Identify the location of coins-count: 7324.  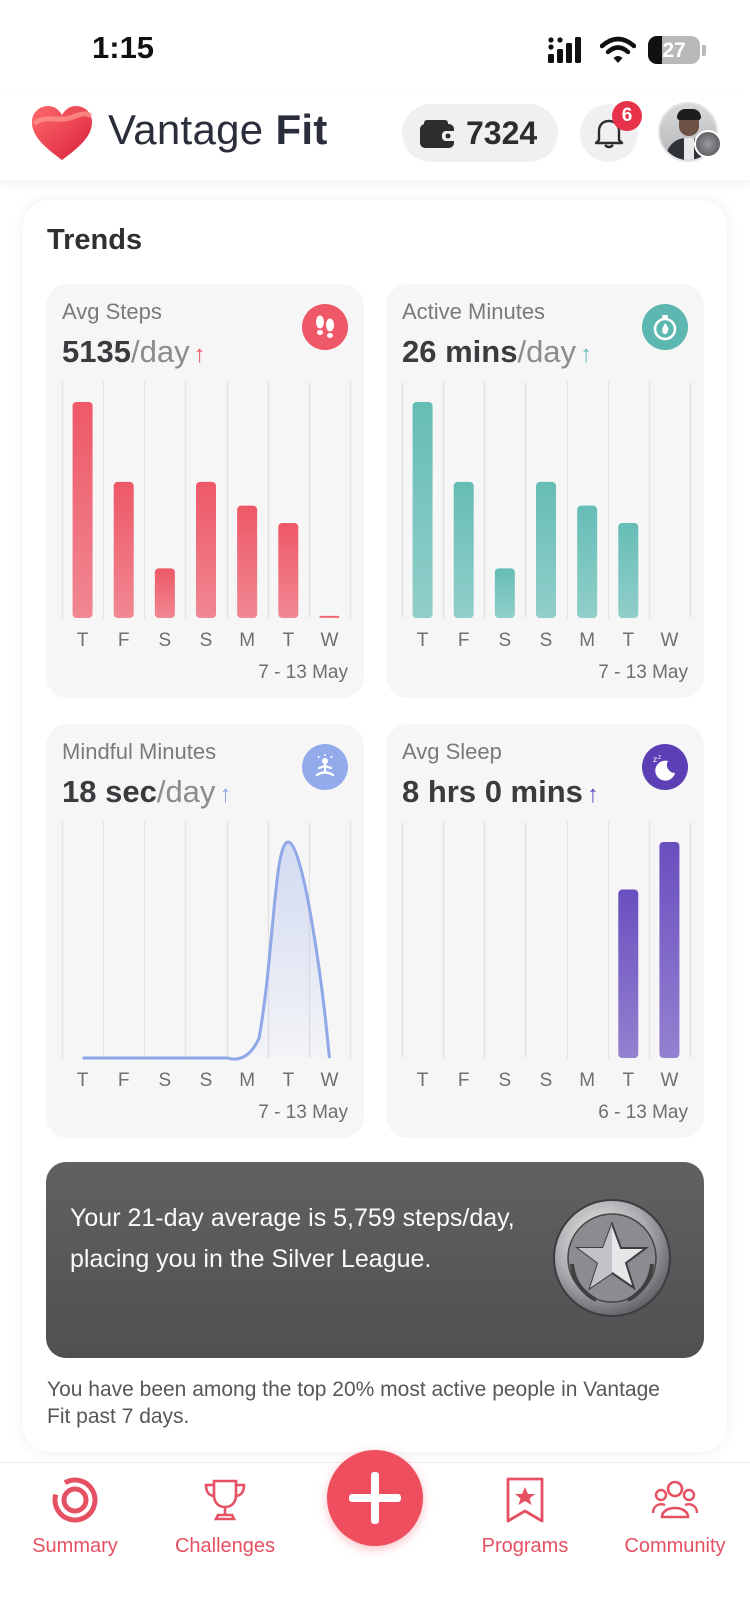
(502, 133).